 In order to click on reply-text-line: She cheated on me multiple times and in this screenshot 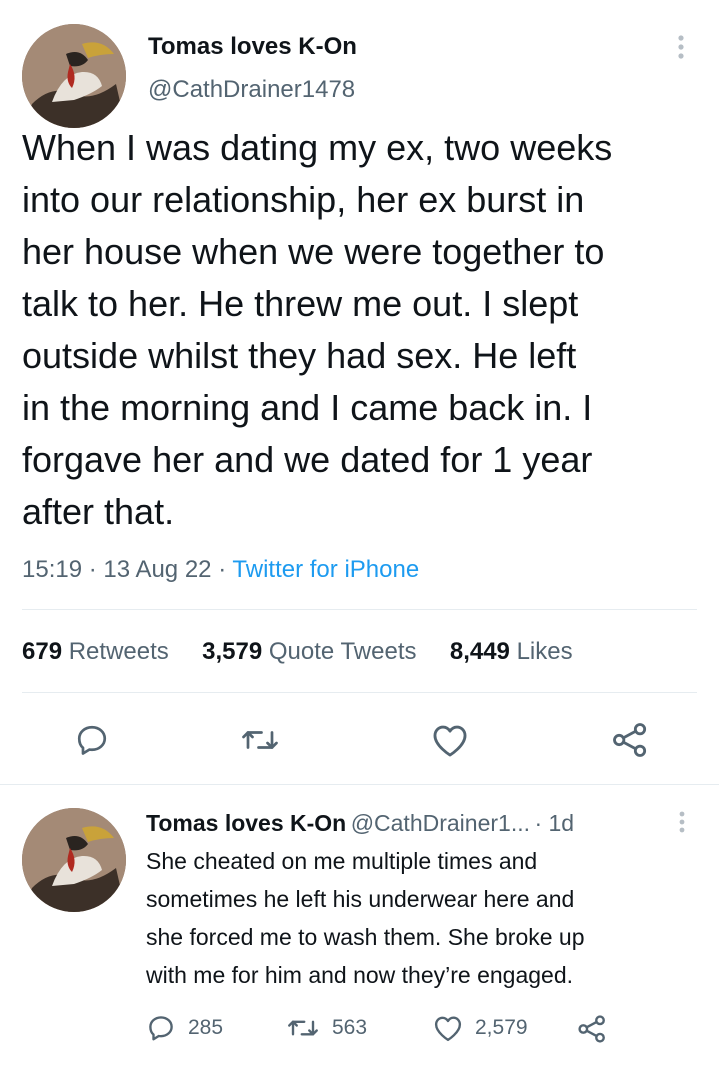, I will do `click(342, 861)`.